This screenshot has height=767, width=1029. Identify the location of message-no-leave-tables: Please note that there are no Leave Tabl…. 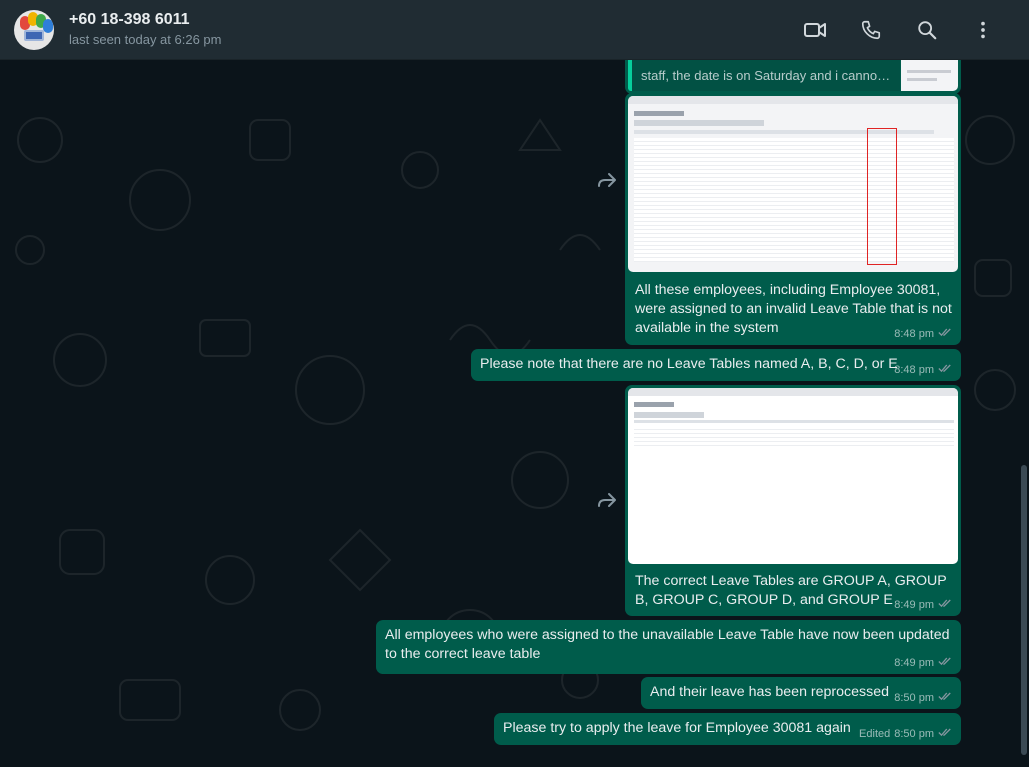
(716, 365).